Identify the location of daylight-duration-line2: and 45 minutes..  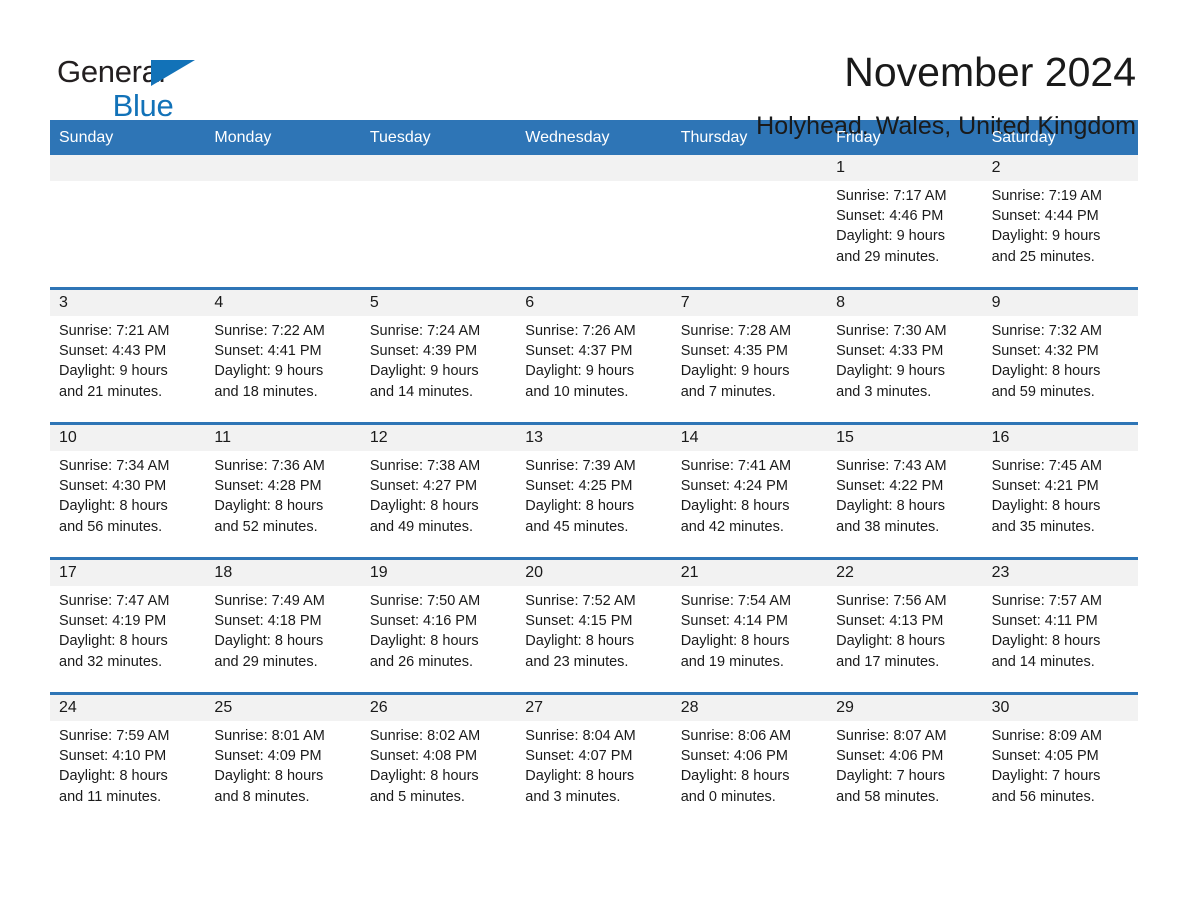
(577, 526).